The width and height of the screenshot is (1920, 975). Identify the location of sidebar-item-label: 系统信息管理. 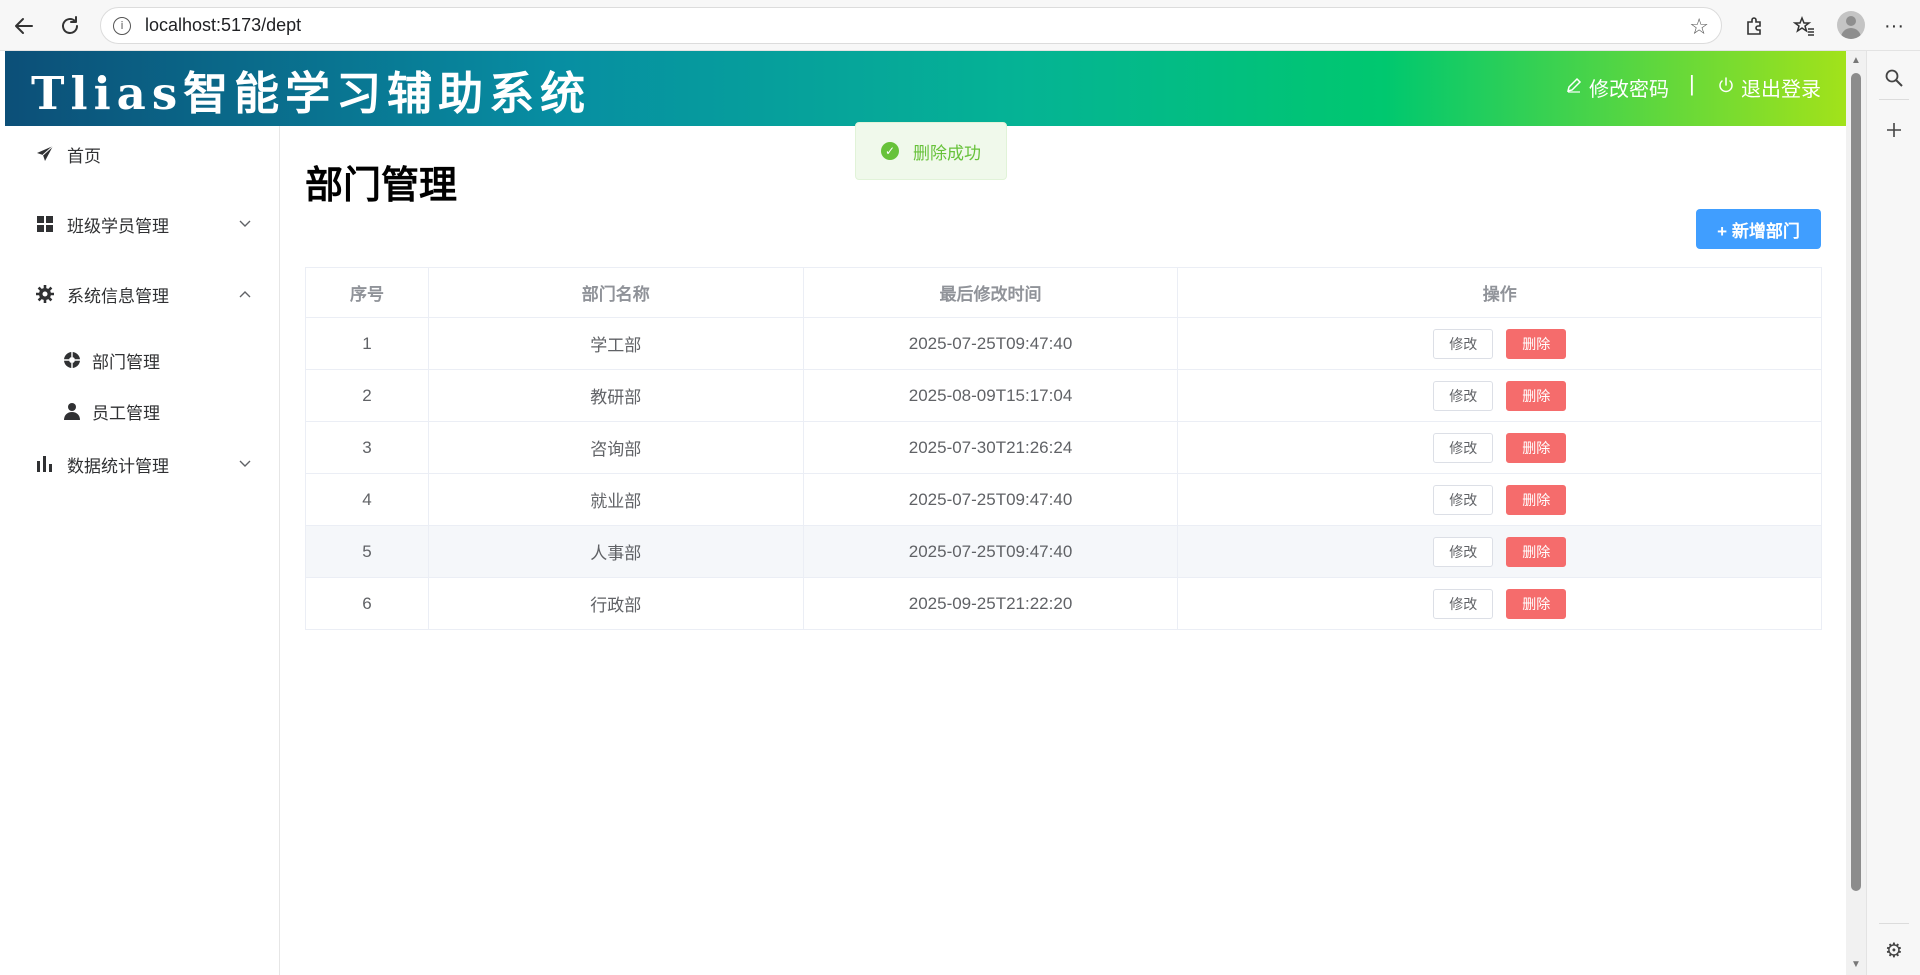
(118, 296).